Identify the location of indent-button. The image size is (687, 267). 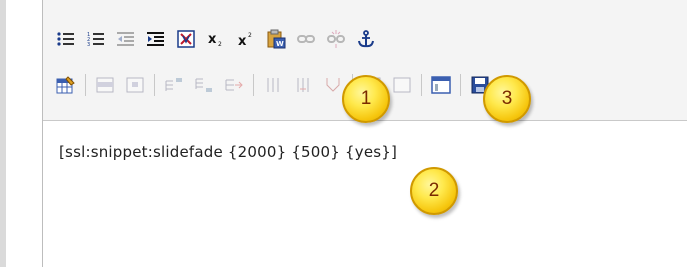
(156, 39).